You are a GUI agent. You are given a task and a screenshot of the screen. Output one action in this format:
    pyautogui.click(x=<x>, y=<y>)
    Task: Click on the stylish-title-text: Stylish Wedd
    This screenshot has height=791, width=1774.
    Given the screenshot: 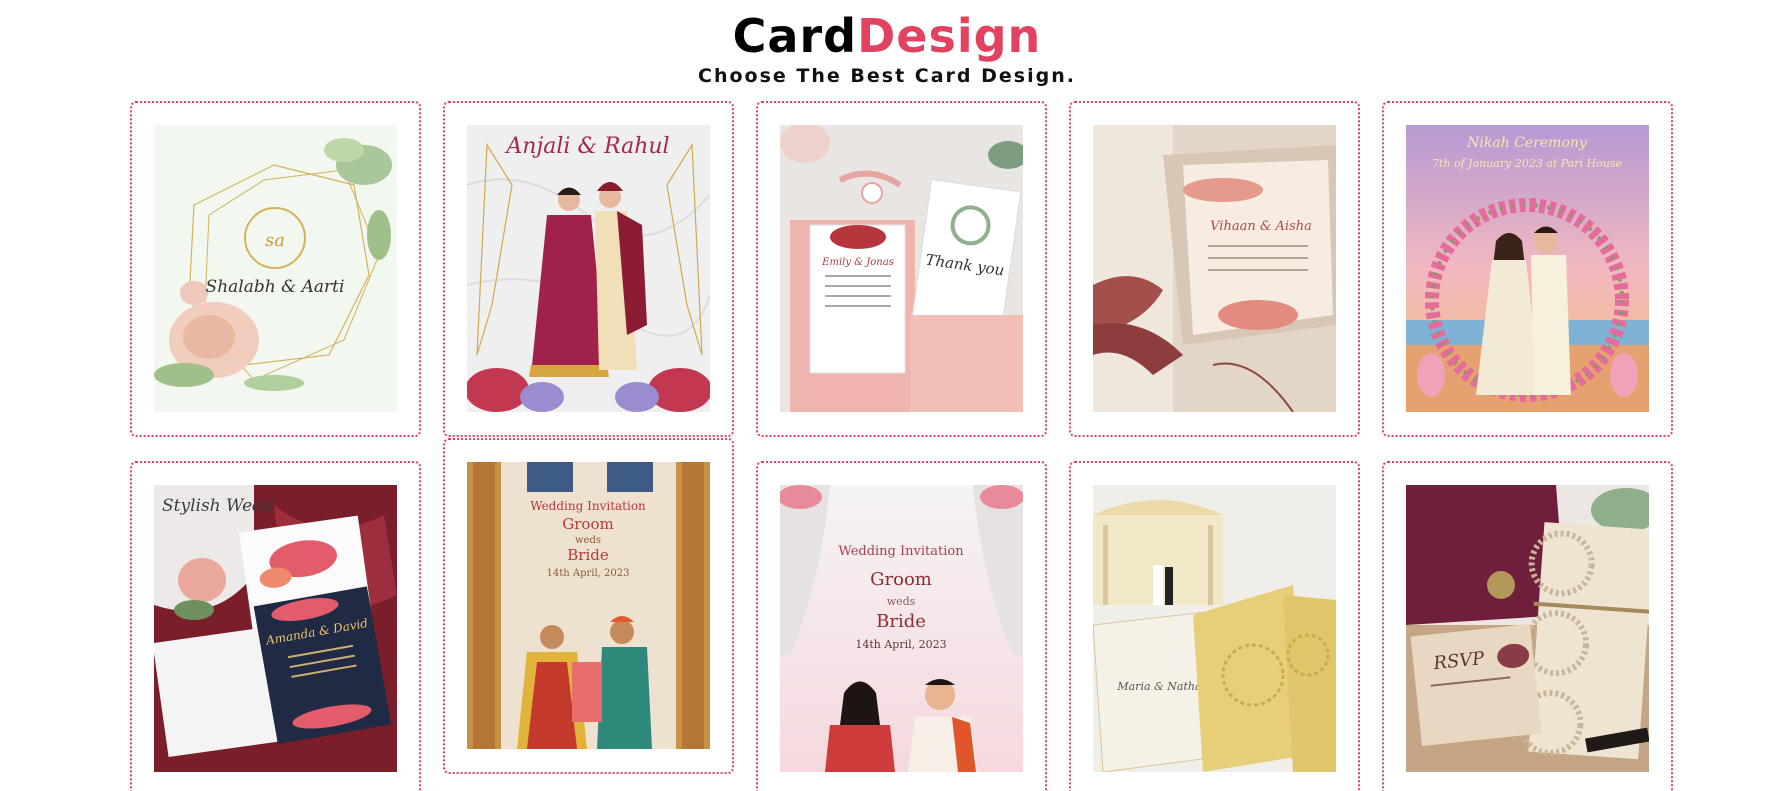 What is the action you would take?
    pyautogui.click(x=218, y=506)
    